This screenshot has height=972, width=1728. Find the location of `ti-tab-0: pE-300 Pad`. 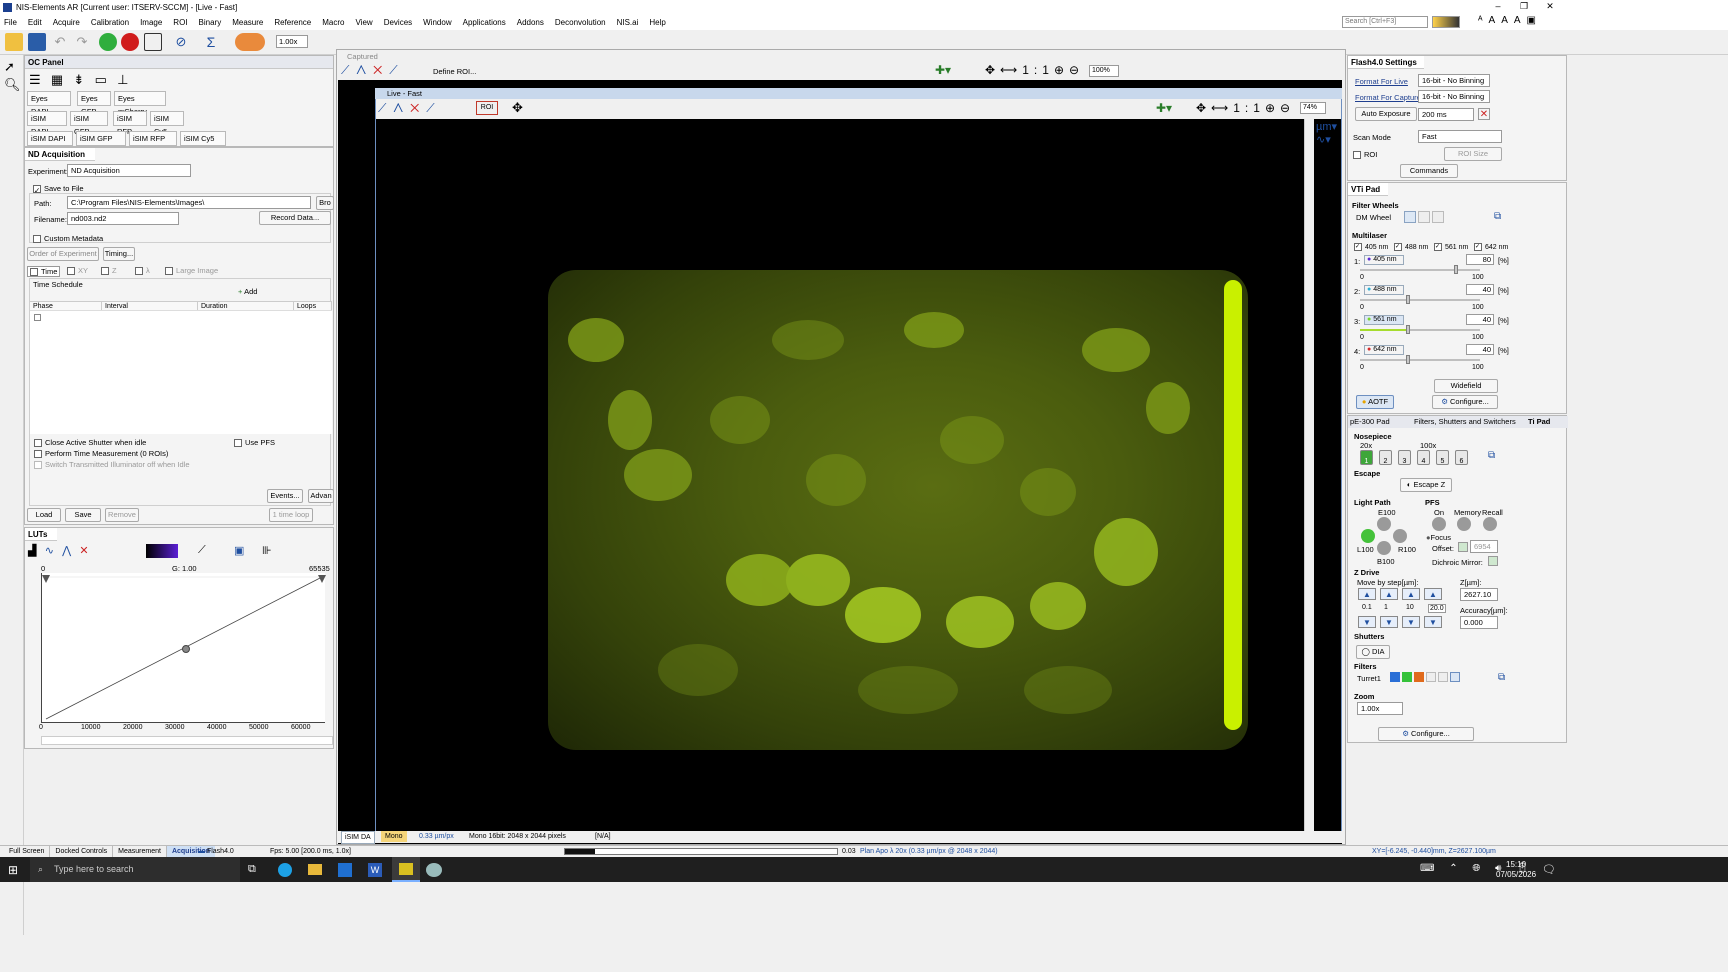

ti-tab-0: pE-300 Pad is located at coordinates (1370, 422).